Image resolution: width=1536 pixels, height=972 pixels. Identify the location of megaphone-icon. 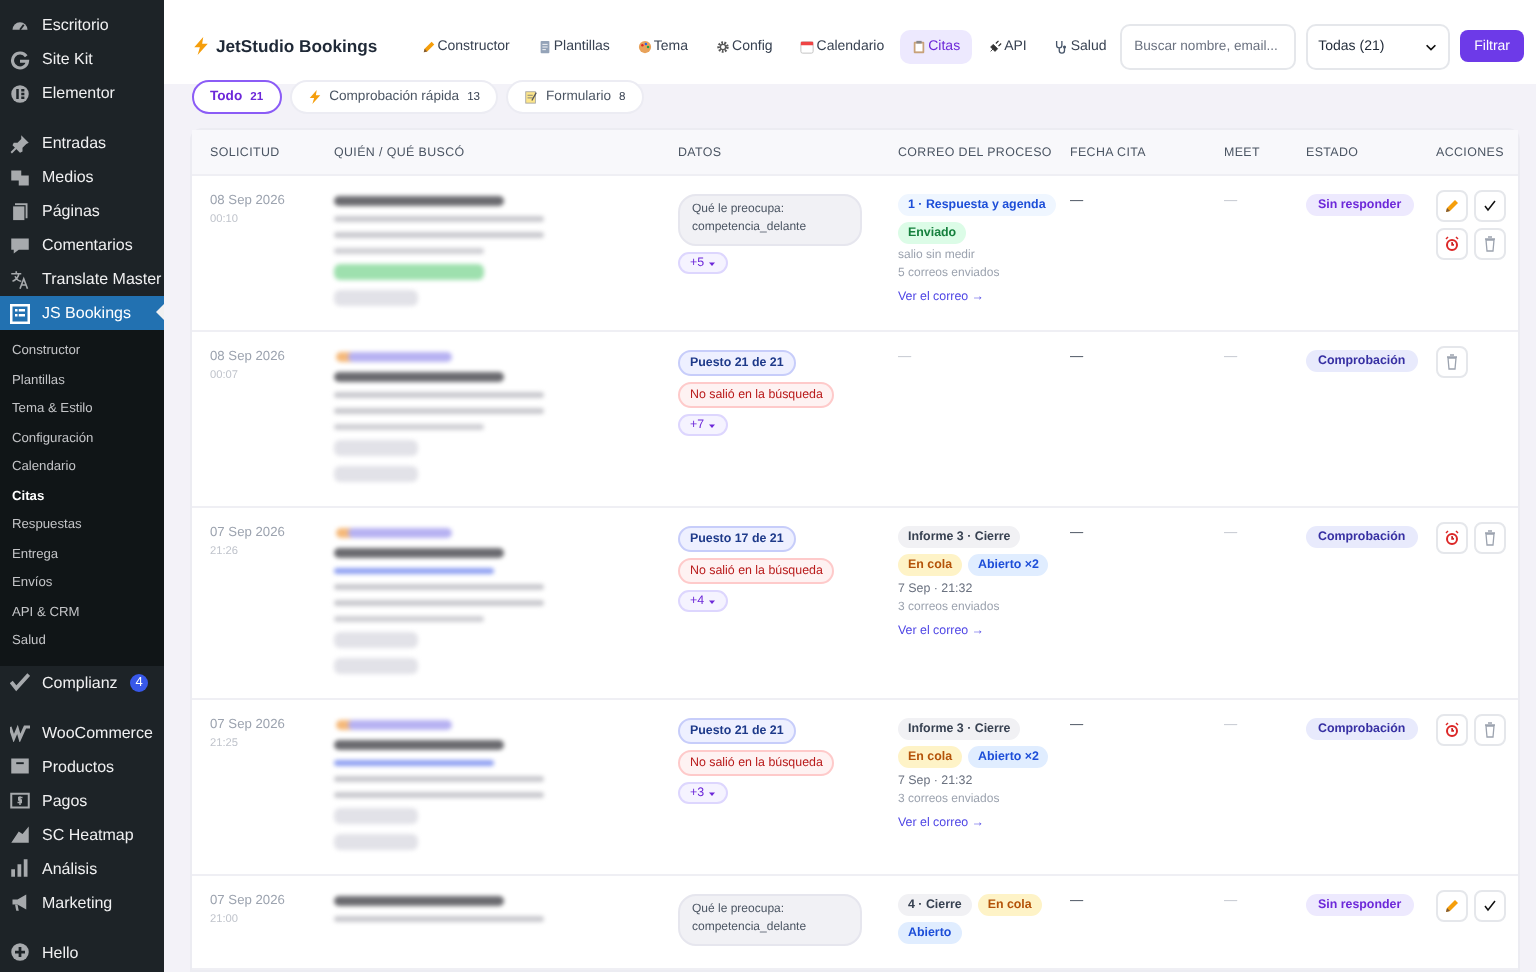
(20, 902).